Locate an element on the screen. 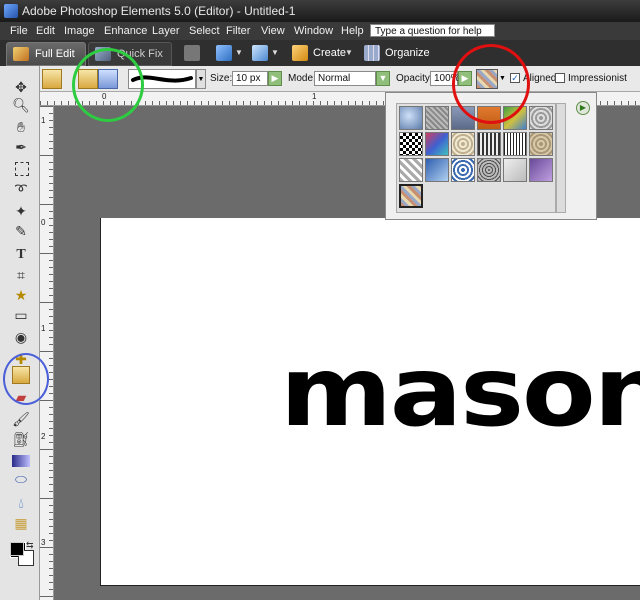  brush-preview is located at coordinates (162, 79).